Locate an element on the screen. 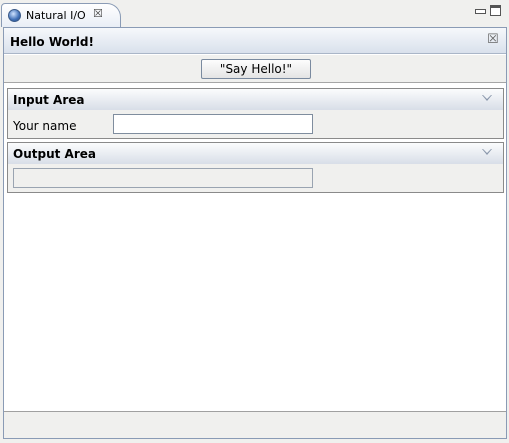  input-area-header: Input Area is located at coordinates (255, 99).